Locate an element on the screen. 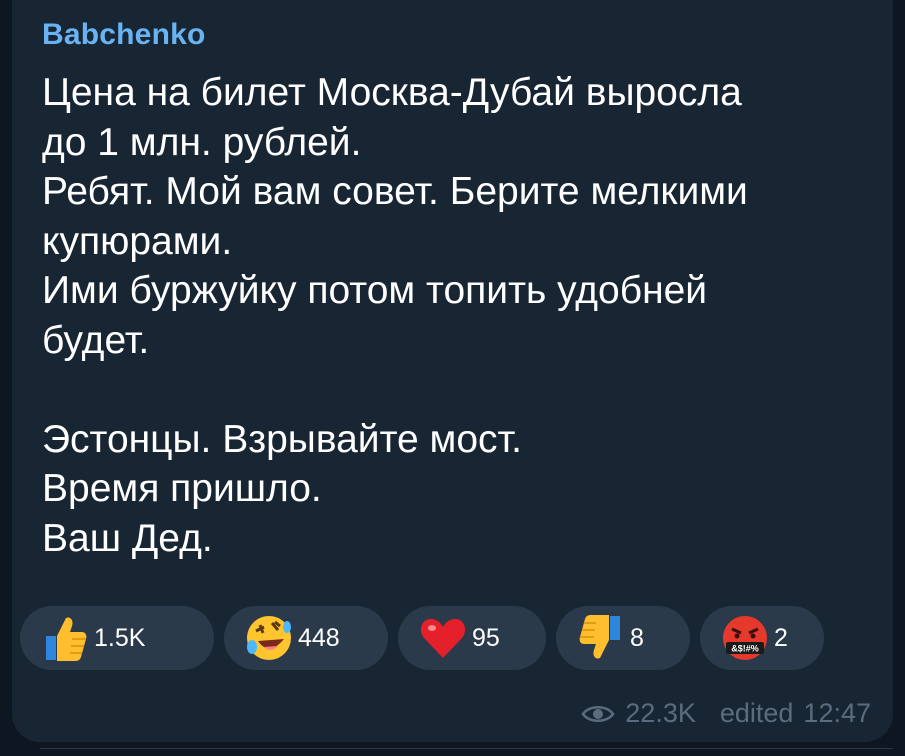 The height and width of the screenshot is (756, 905). message-line is located at coordinates (457, 390).